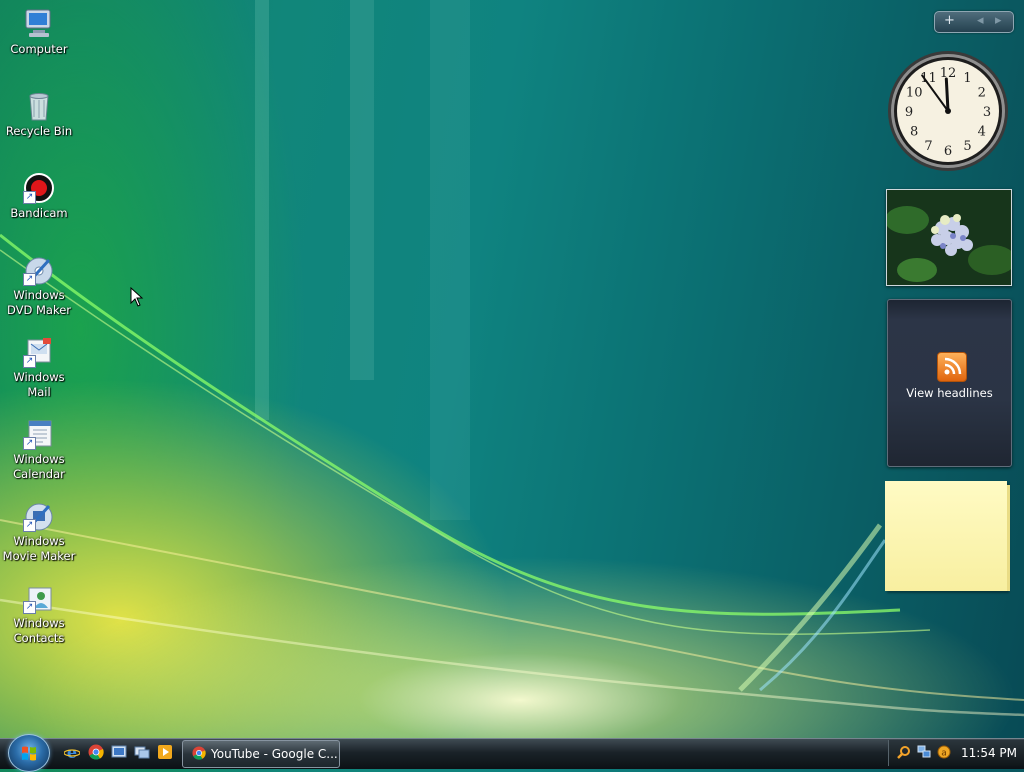  I want to click on calendar-icon: ↗, so click(39, 434).